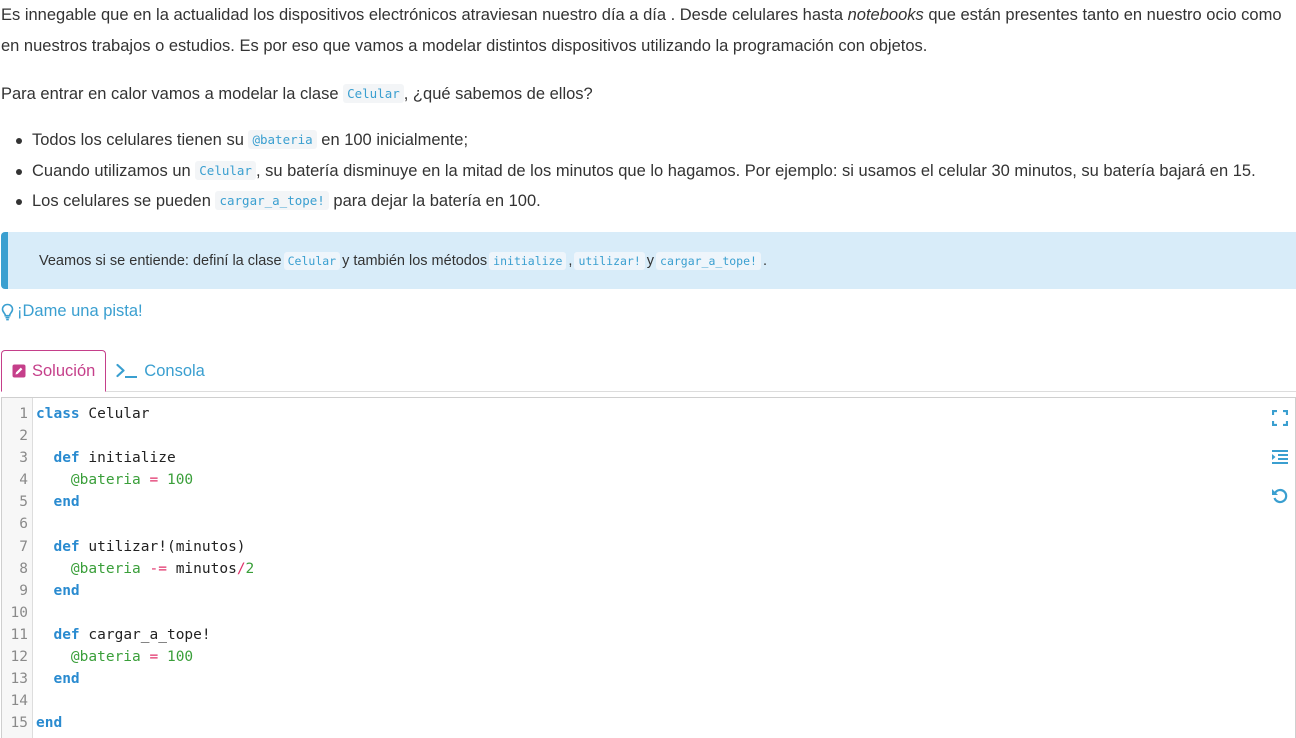 The width and height of the screenshot is (1296, 738). Describe the element at coordinates (764, 260) in the screenshot. I see `callout-text: .` at that location.